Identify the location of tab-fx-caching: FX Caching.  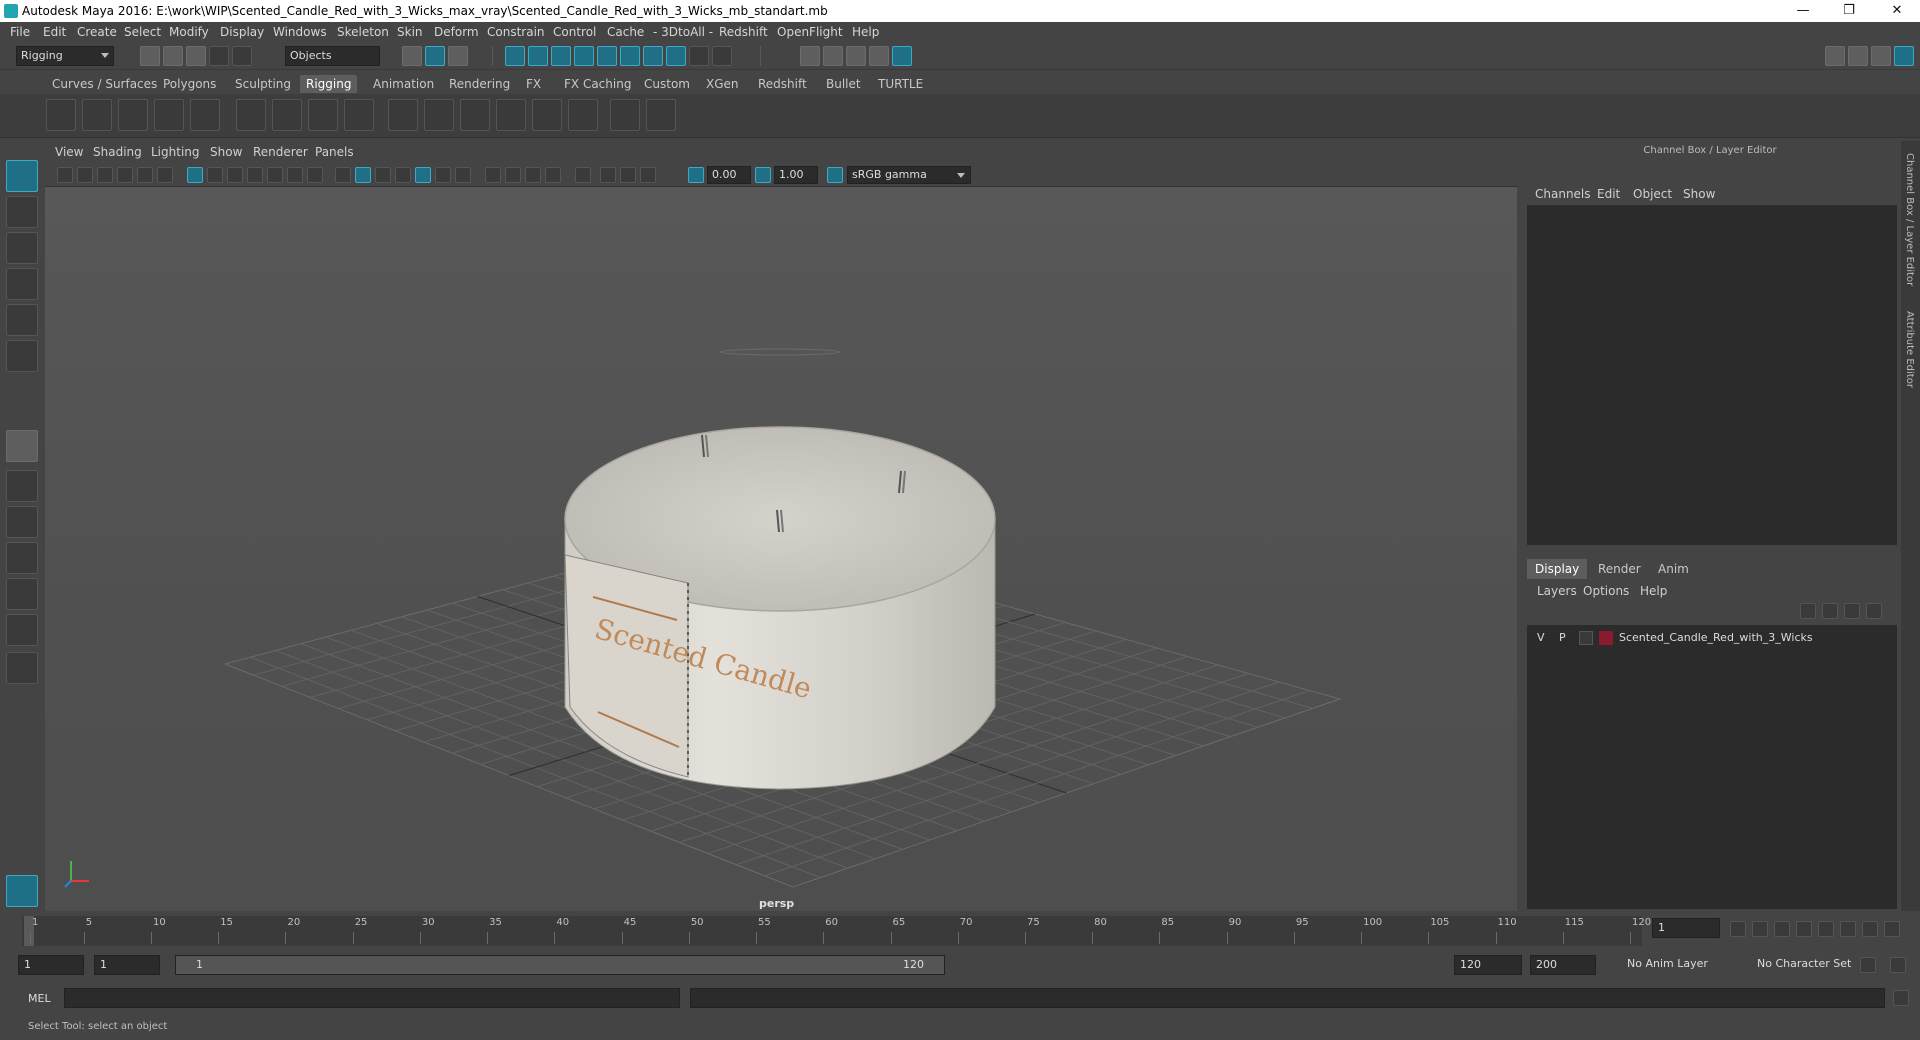
(597, 84).